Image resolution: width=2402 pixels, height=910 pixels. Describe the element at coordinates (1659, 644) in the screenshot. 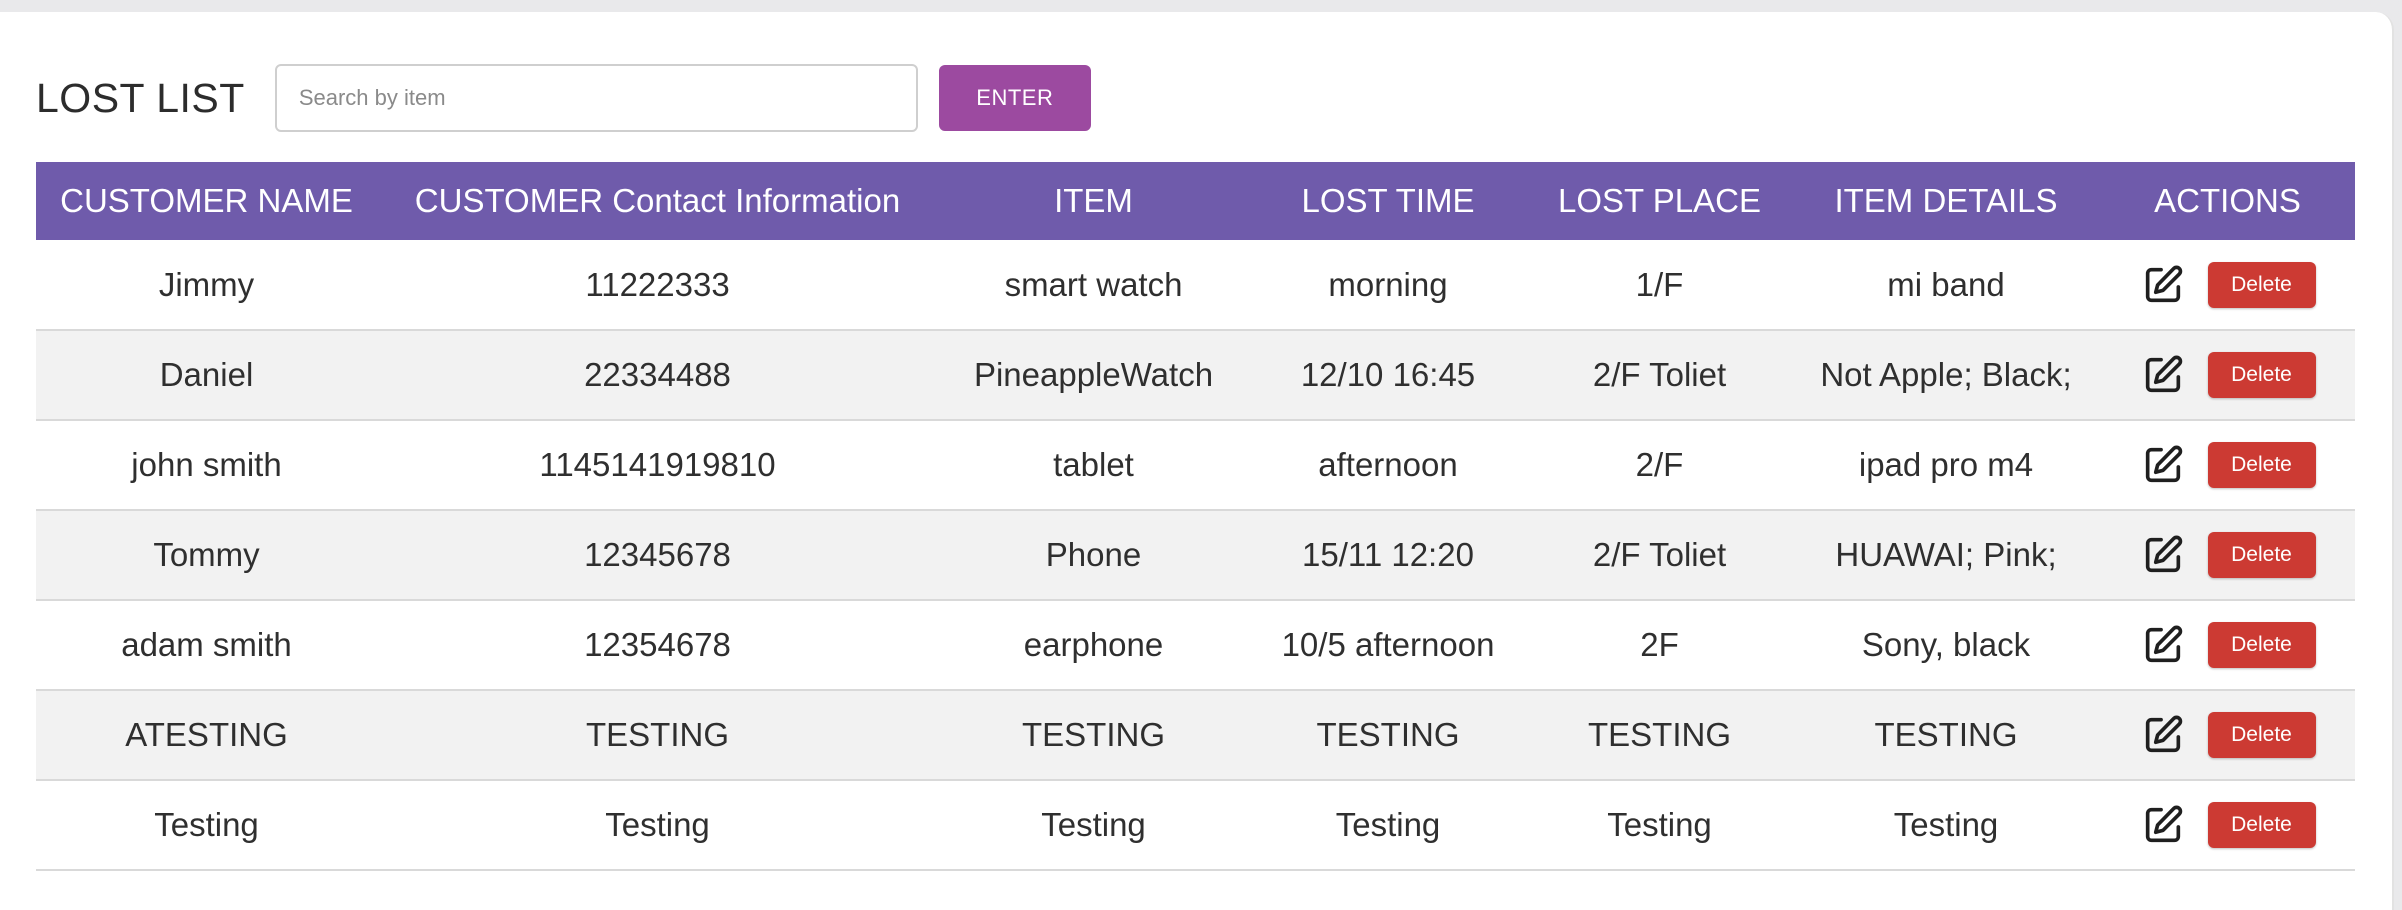

I see `lost-place-cell: 2F` at that location.